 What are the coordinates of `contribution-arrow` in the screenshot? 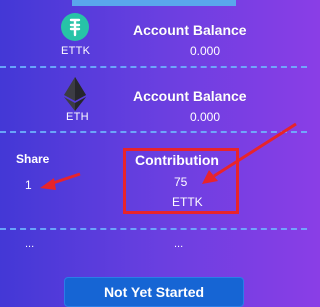 It's located at (249, 153).